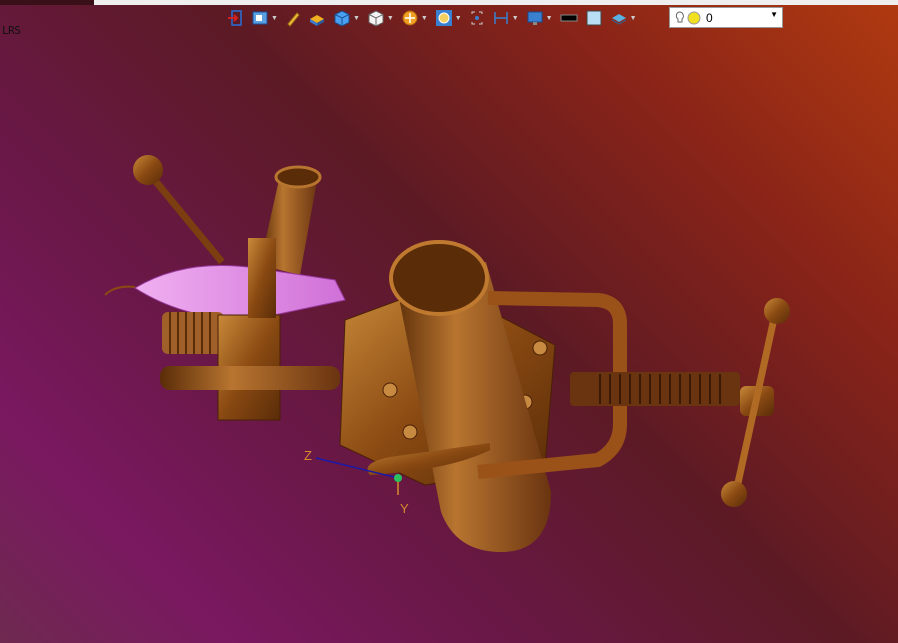 This screenshot has height=643, width=898. Describe the element at coordinates (179, 210) in the screenshot. I see `rear-lever` at that location.